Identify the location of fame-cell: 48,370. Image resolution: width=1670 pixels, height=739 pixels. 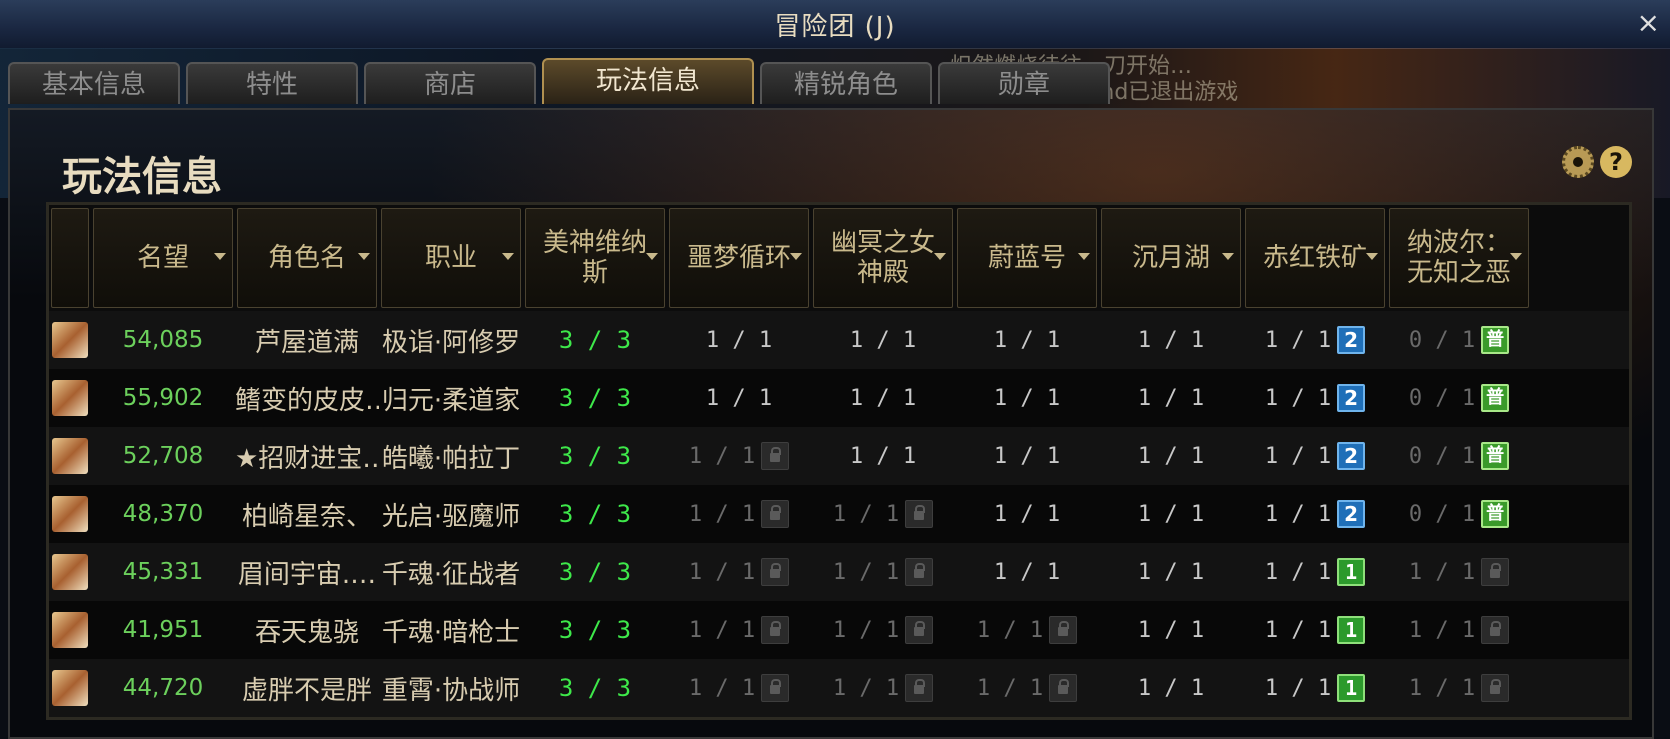
(163, 514).